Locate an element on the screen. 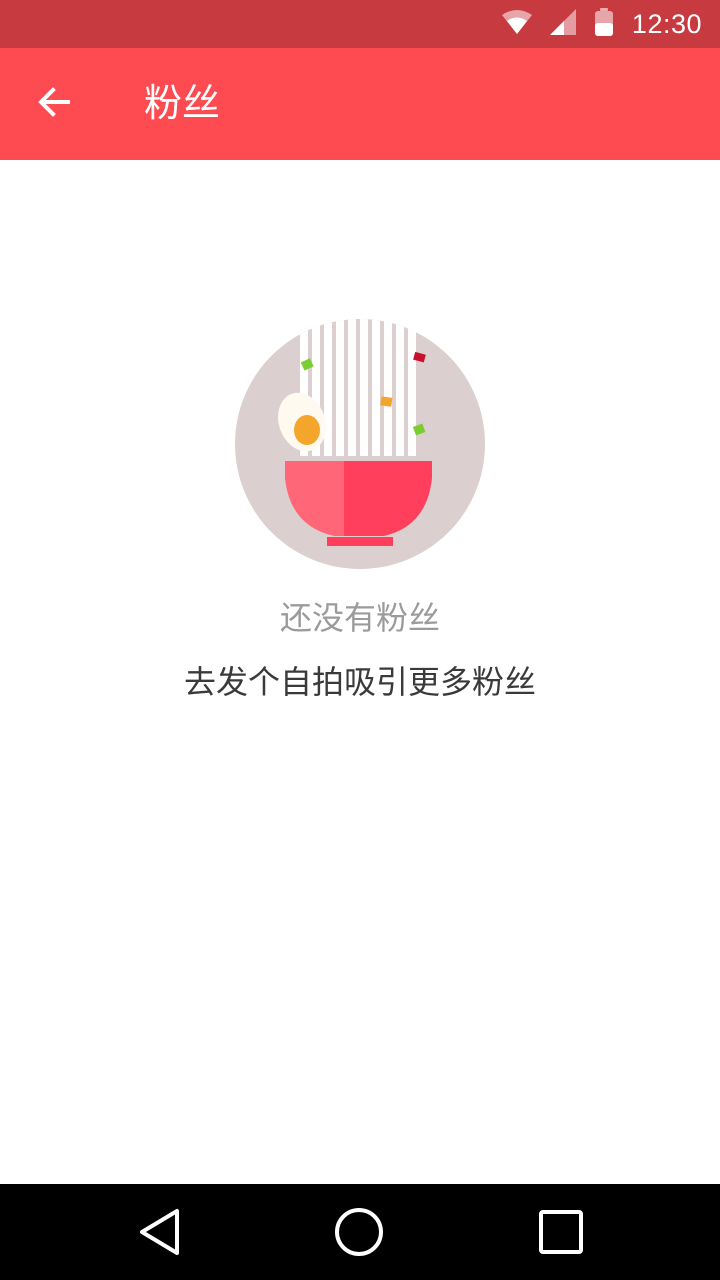  nav-recents-button is located at coordinates (561, 1234).